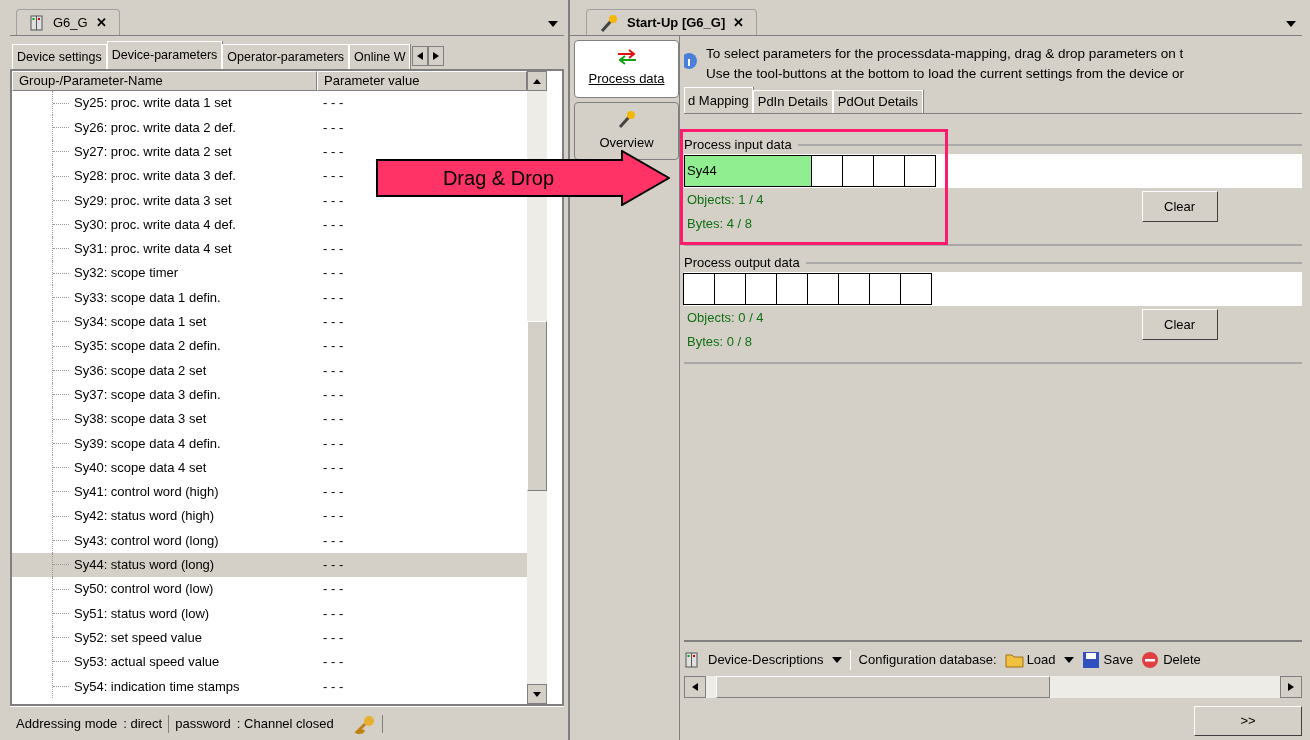 This screenshot has width=1310, height=740. What do you see at coordinates (157, 686) in the screenshot?
I see `parameter-name: Sy54: indication time stamps` at bounding box center [157, 686].